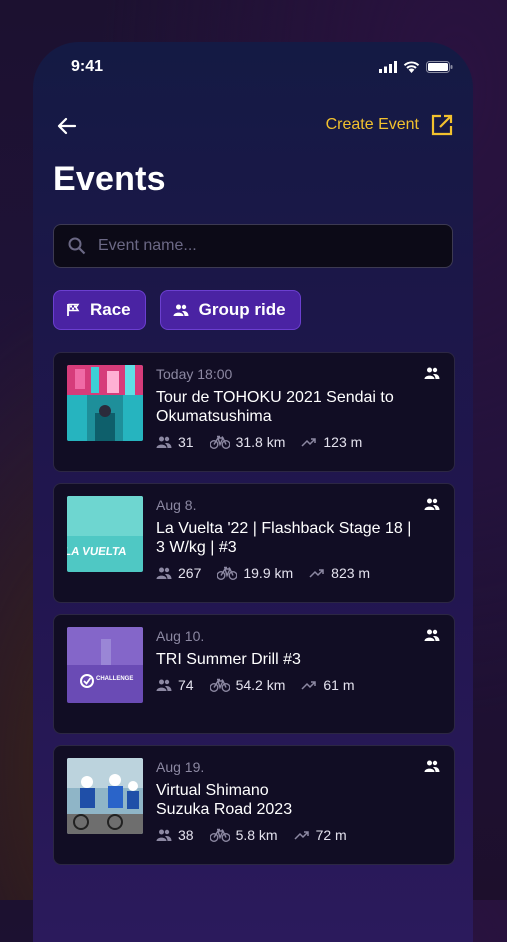 This screenshot has height=942, width=507. Describe the element at coordinates (180, 636) in the screenshot. I see `event-date: Aug 10.` at that location.